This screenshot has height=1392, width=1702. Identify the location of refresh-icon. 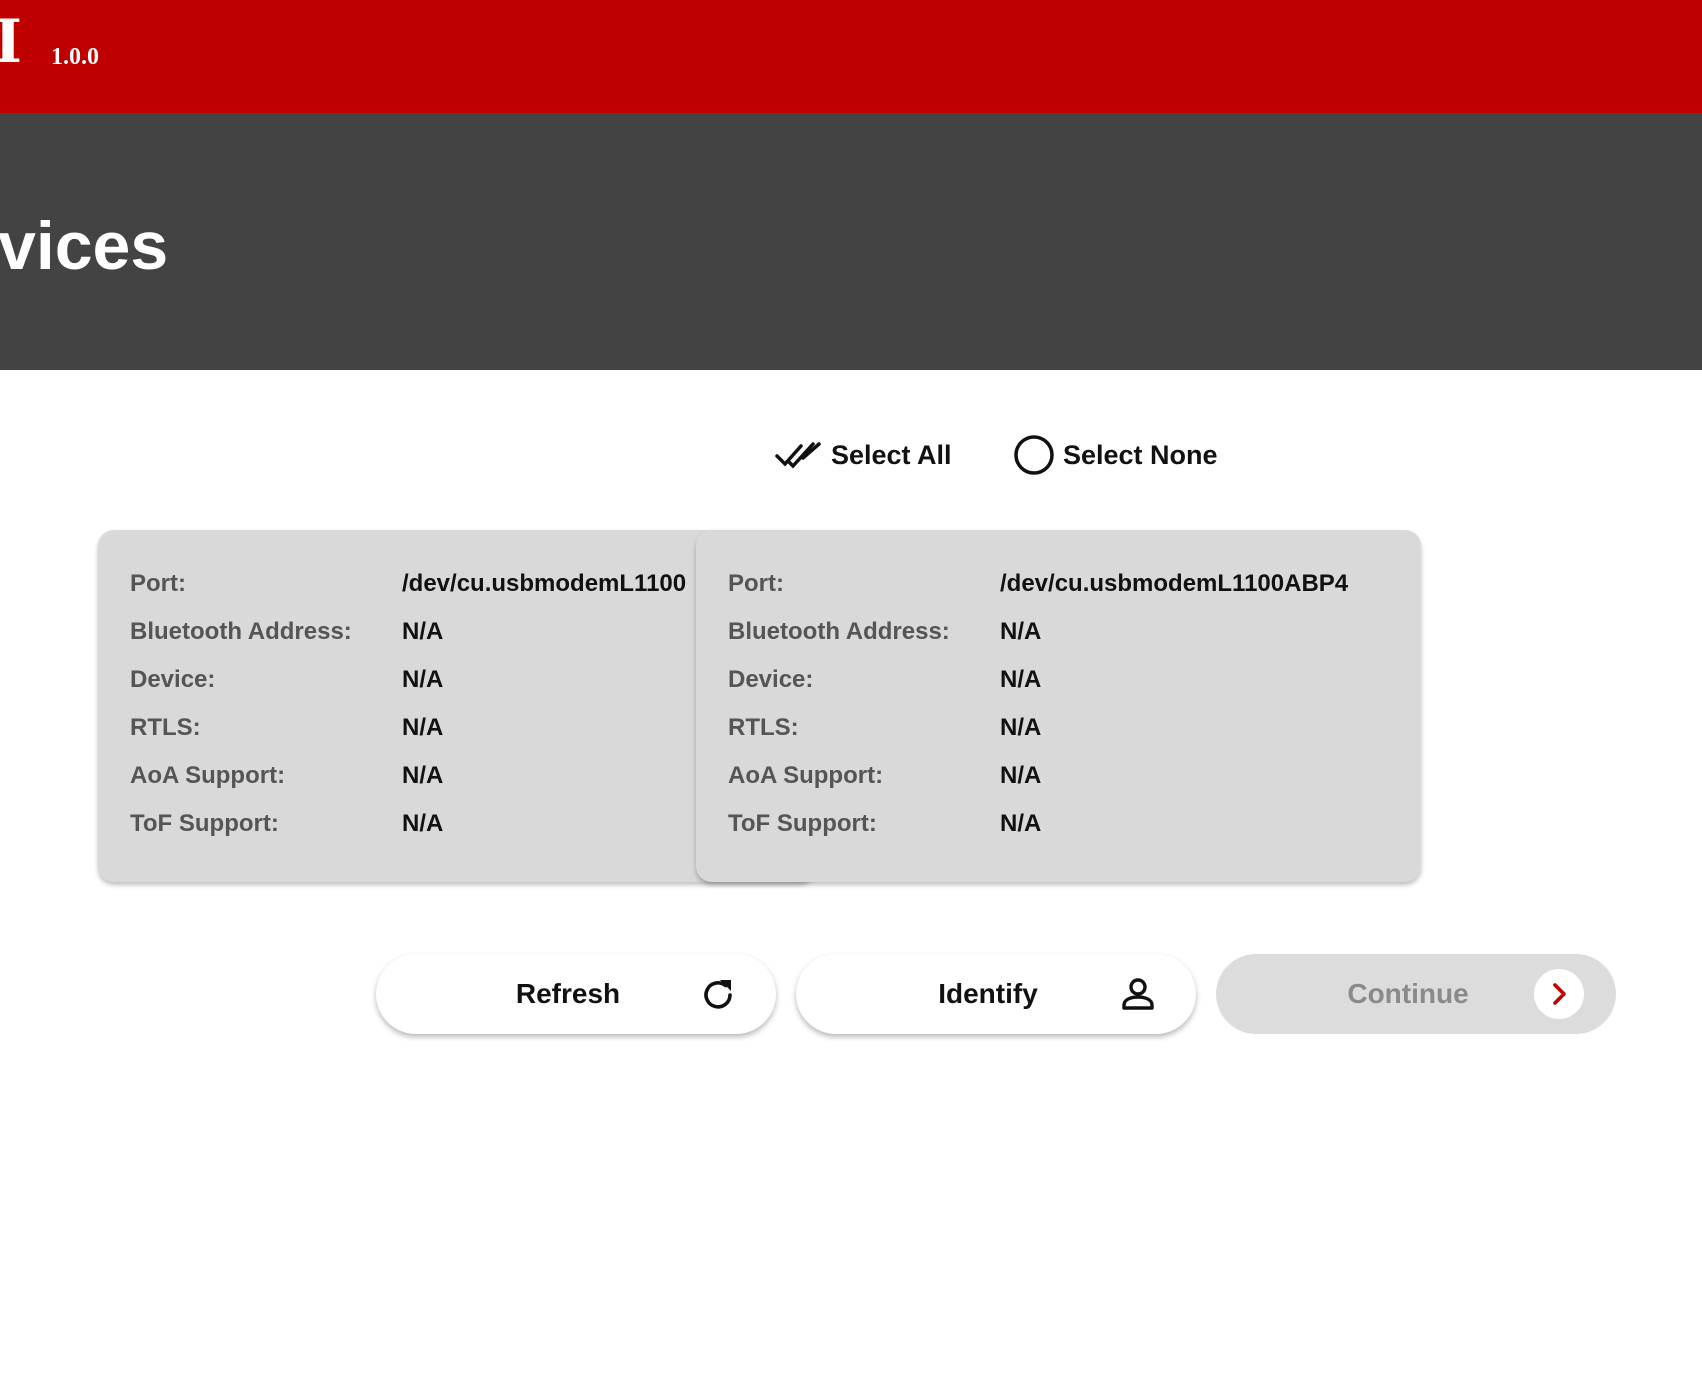
(718, 994).